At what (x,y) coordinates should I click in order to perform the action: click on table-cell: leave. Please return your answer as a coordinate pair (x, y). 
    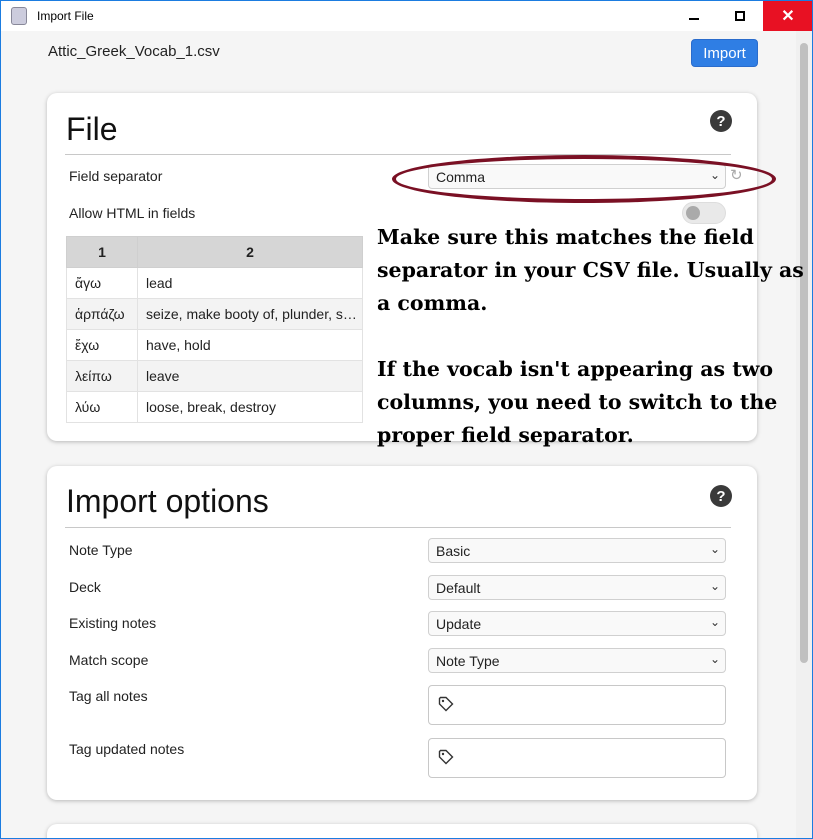
    Looking at the image, I should click on (250, 376).